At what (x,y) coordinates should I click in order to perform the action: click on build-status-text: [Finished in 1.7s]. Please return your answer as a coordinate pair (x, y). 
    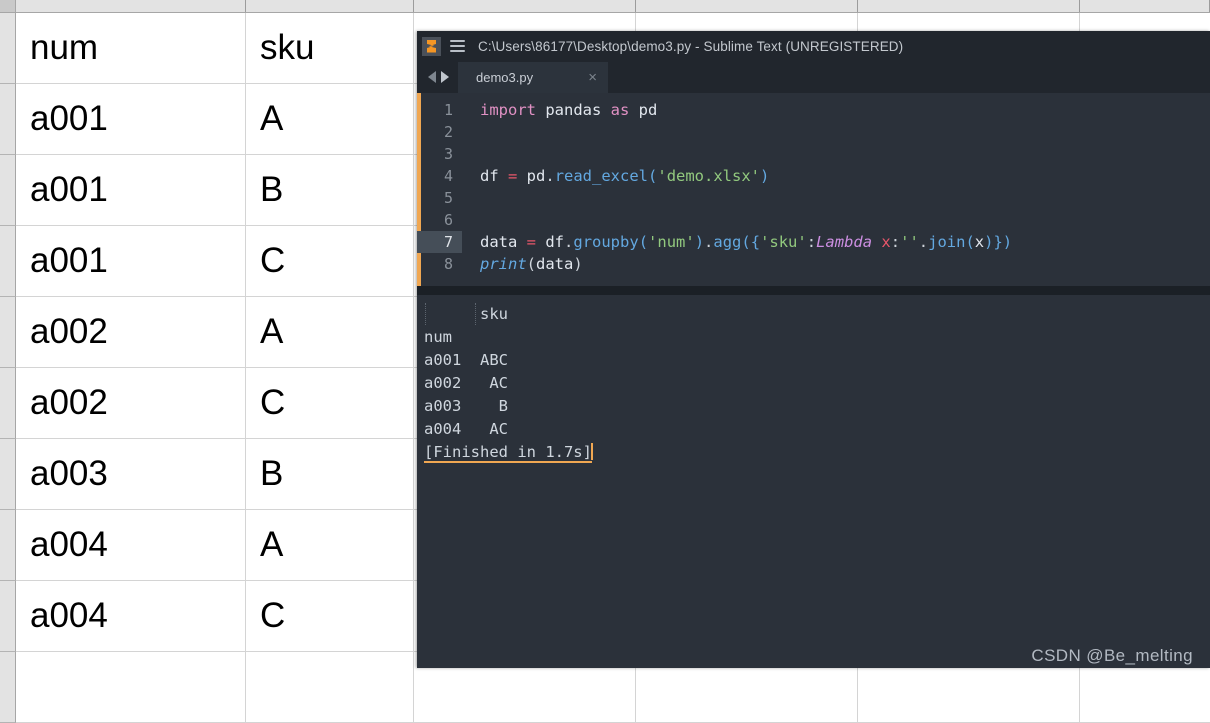
    Looking at the image, I should click on (508, 453).